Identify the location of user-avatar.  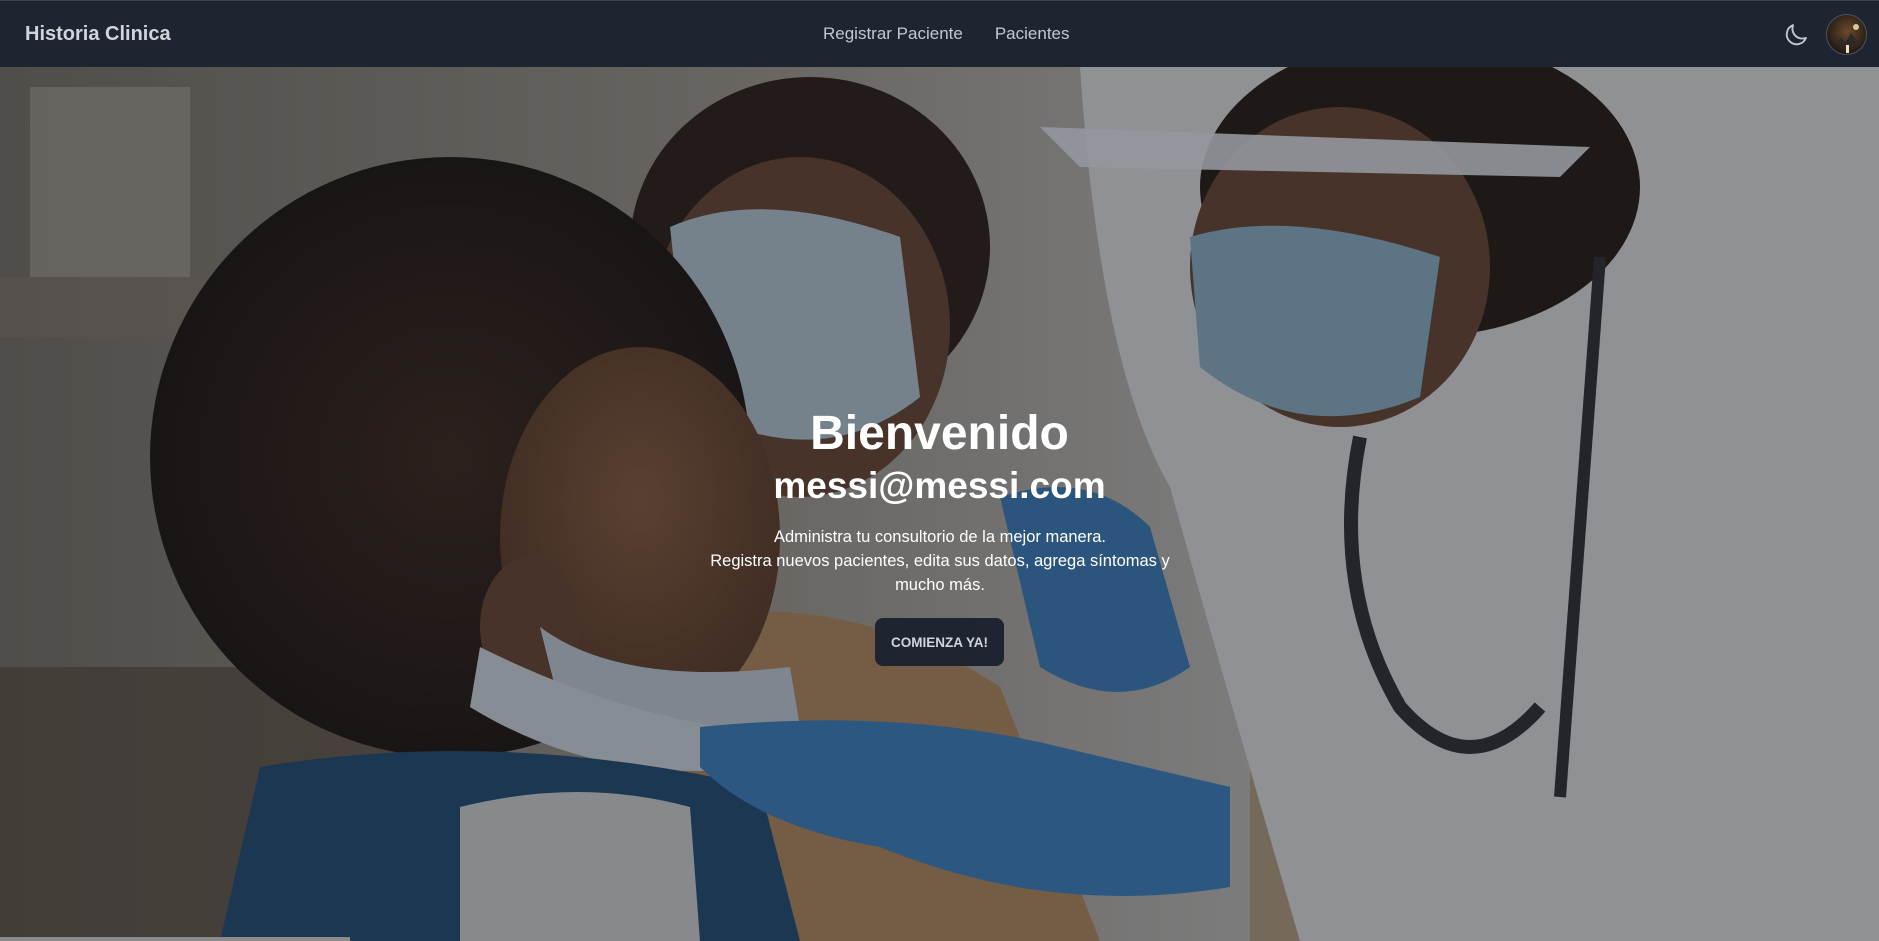
(1846, 34).